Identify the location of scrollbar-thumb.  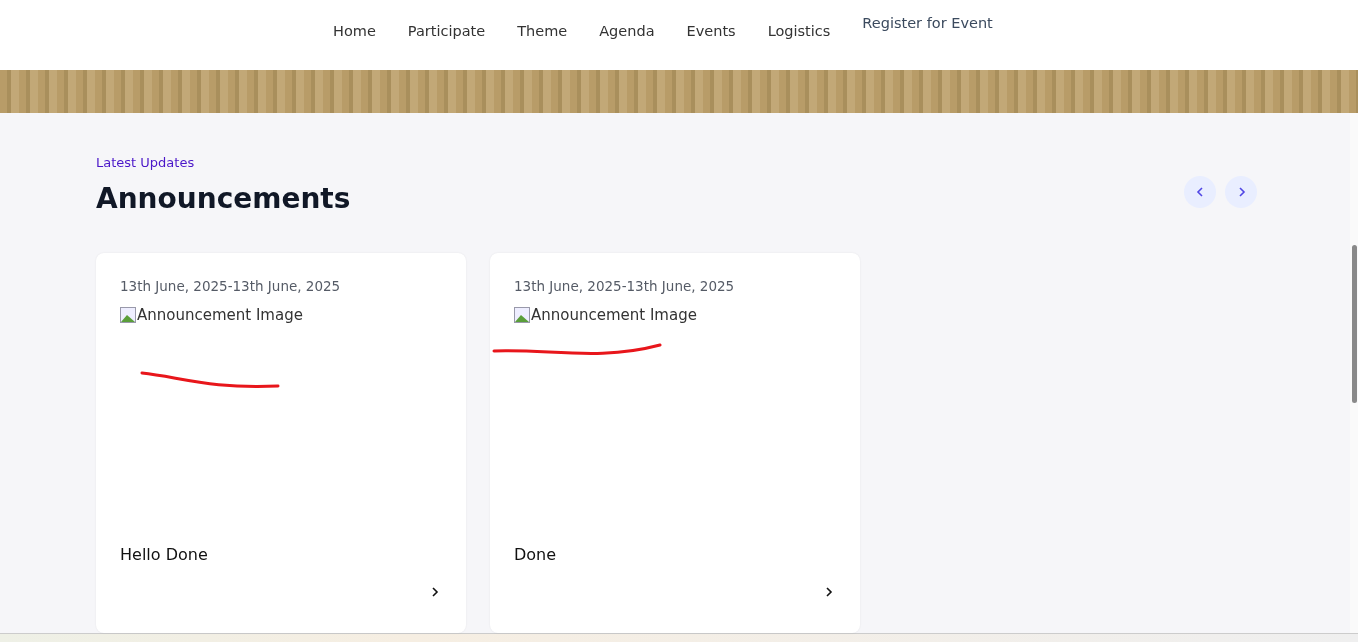
(1354, 324).